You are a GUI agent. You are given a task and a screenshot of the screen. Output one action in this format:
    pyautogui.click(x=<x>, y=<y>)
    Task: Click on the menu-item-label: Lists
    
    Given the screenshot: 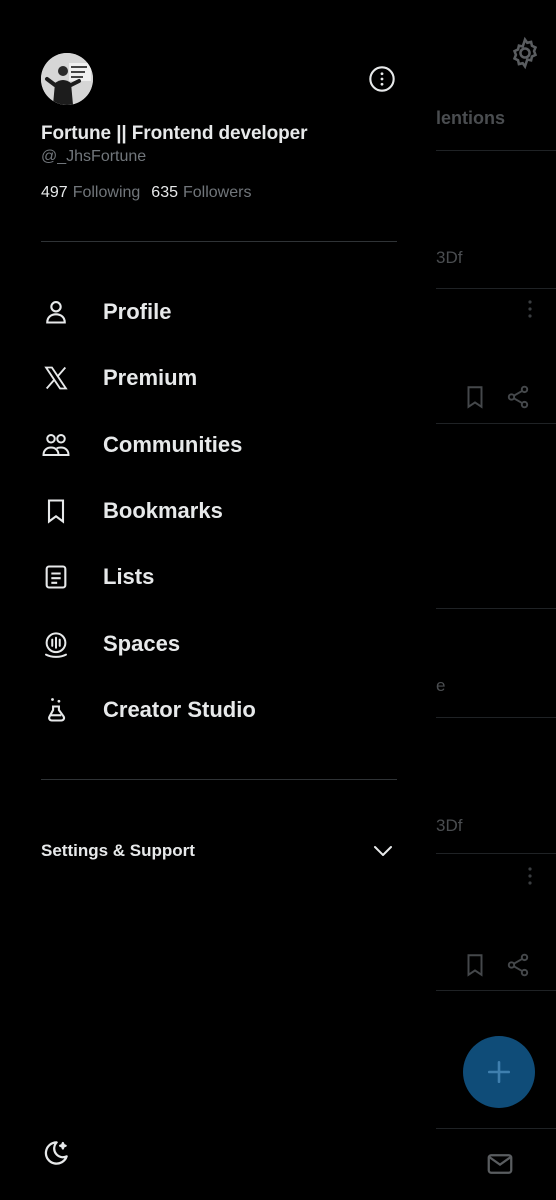 What is the action you would take?
    pyautogui.click(x=129, y=576)
    